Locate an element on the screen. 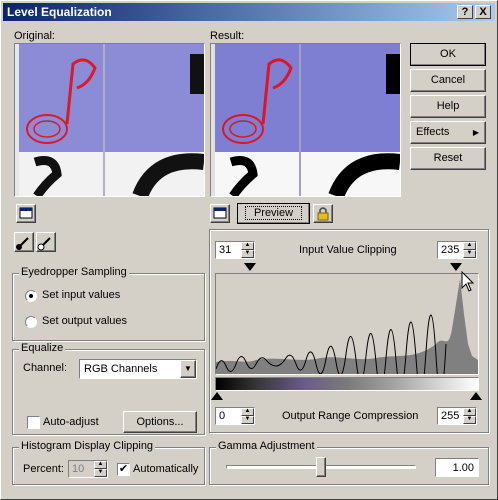 The width and height of the screenshot is (498, 500). gamma-group: Gamma Adjustment 1.00 is located at coordinates (349, 462).